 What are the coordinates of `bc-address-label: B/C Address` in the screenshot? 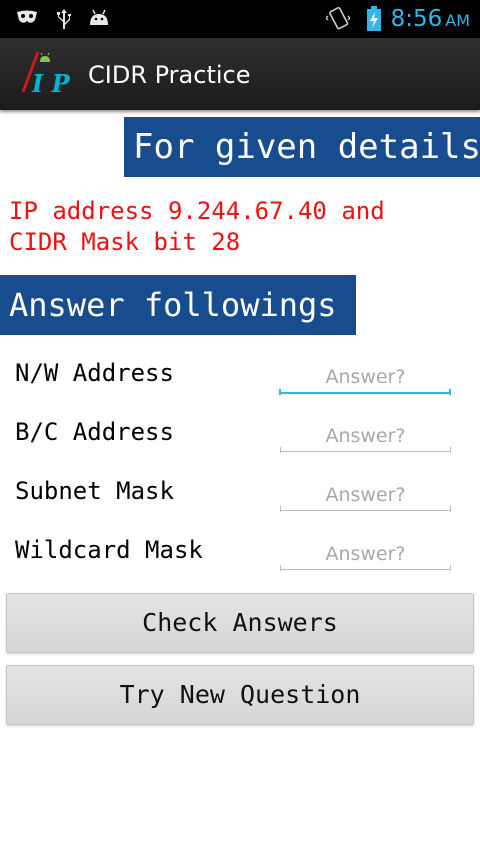 It's located at (94, 432).